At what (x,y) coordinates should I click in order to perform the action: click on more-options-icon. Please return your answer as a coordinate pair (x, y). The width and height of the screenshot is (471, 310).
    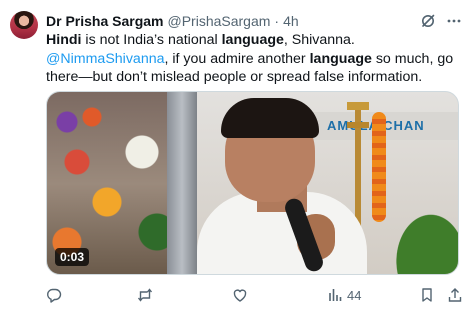
    Looking at the image, I should click on (454, 21).